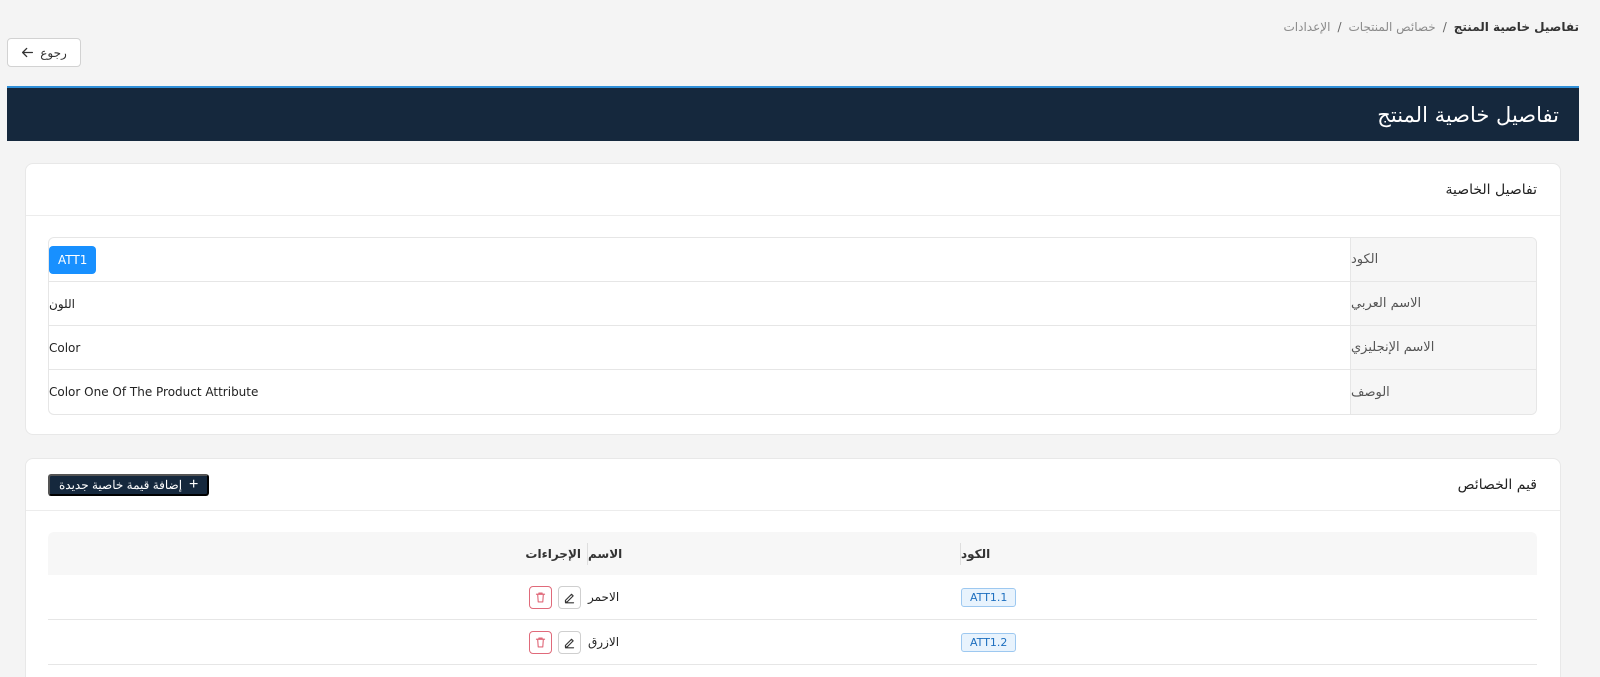  What do you see at coordinates (1306, 27) in the screenshot?
I see `breadcrumb-root: الإعدادات` at bounding box center [1306, 27].